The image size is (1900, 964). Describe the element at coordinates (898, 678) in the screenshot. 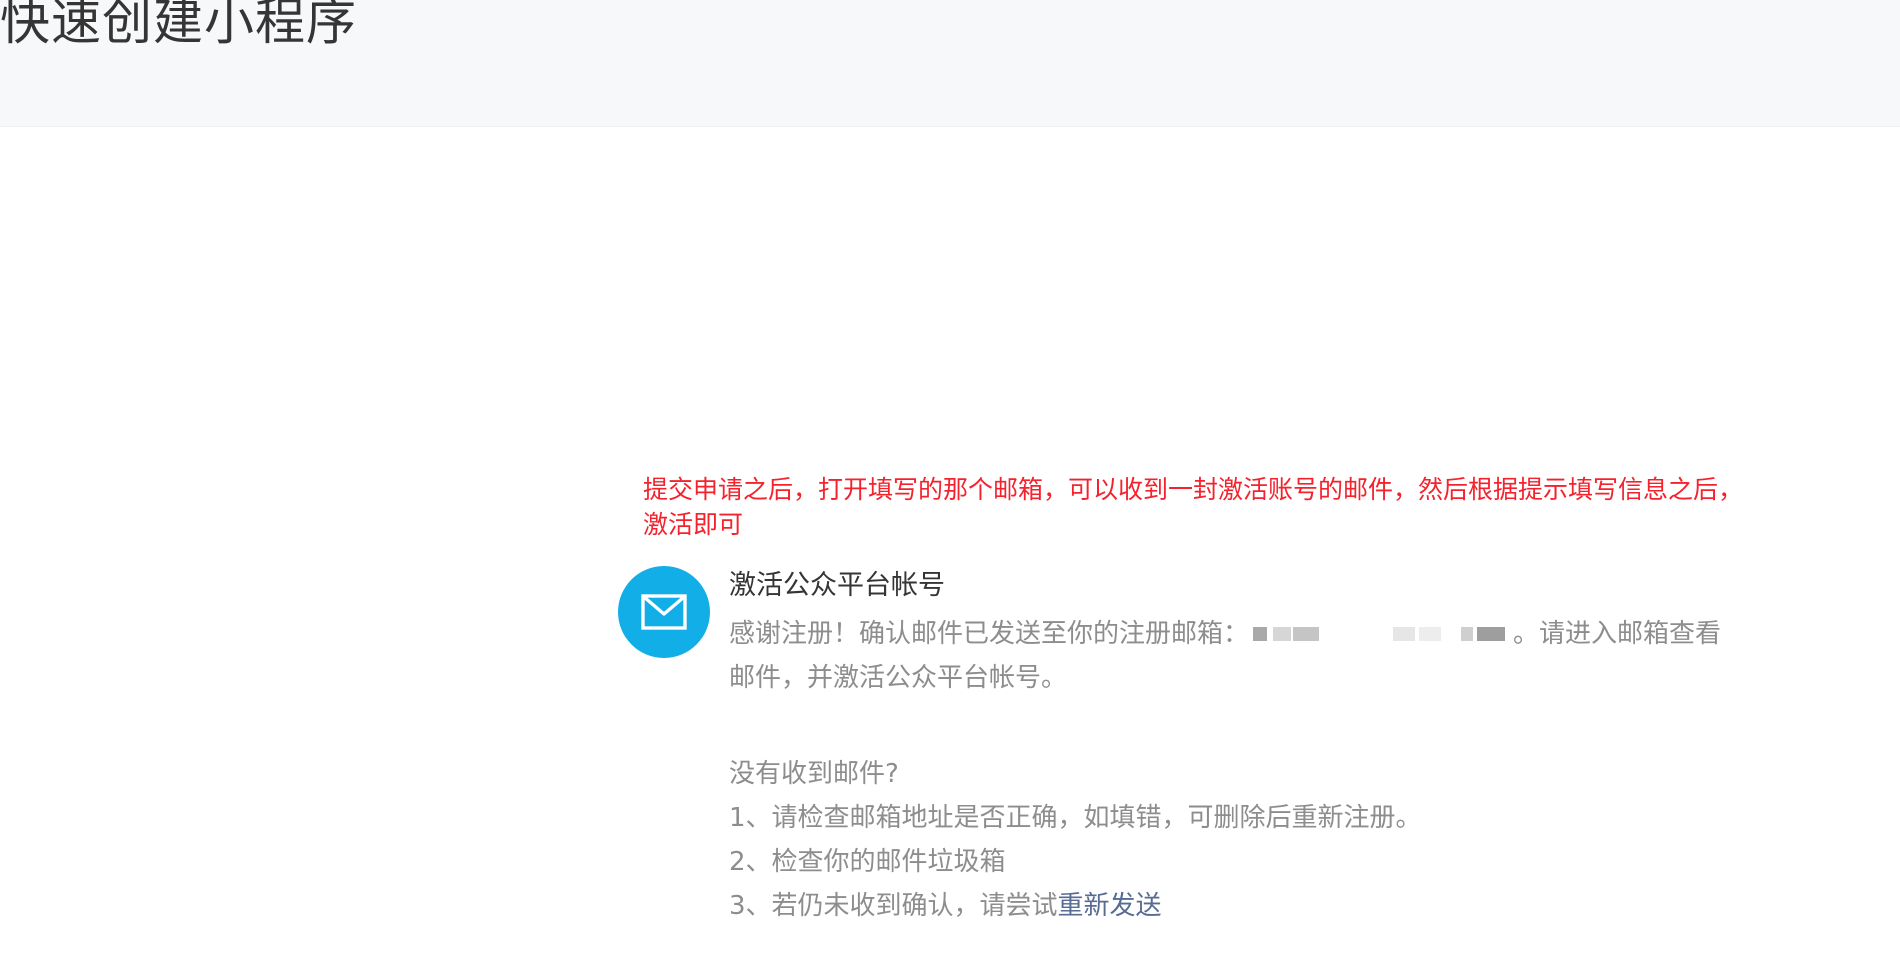

I see `activation-description-line-2: 邮件，并激活公众平台帐号。` at that location.